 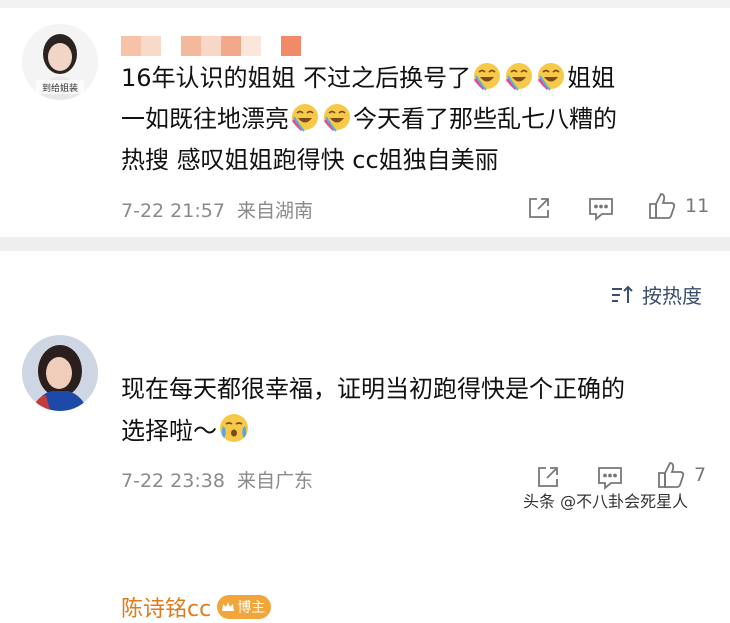 I want to click on comment-meta: 7-22 23:38 来自广东, so click(x=217, y=479).